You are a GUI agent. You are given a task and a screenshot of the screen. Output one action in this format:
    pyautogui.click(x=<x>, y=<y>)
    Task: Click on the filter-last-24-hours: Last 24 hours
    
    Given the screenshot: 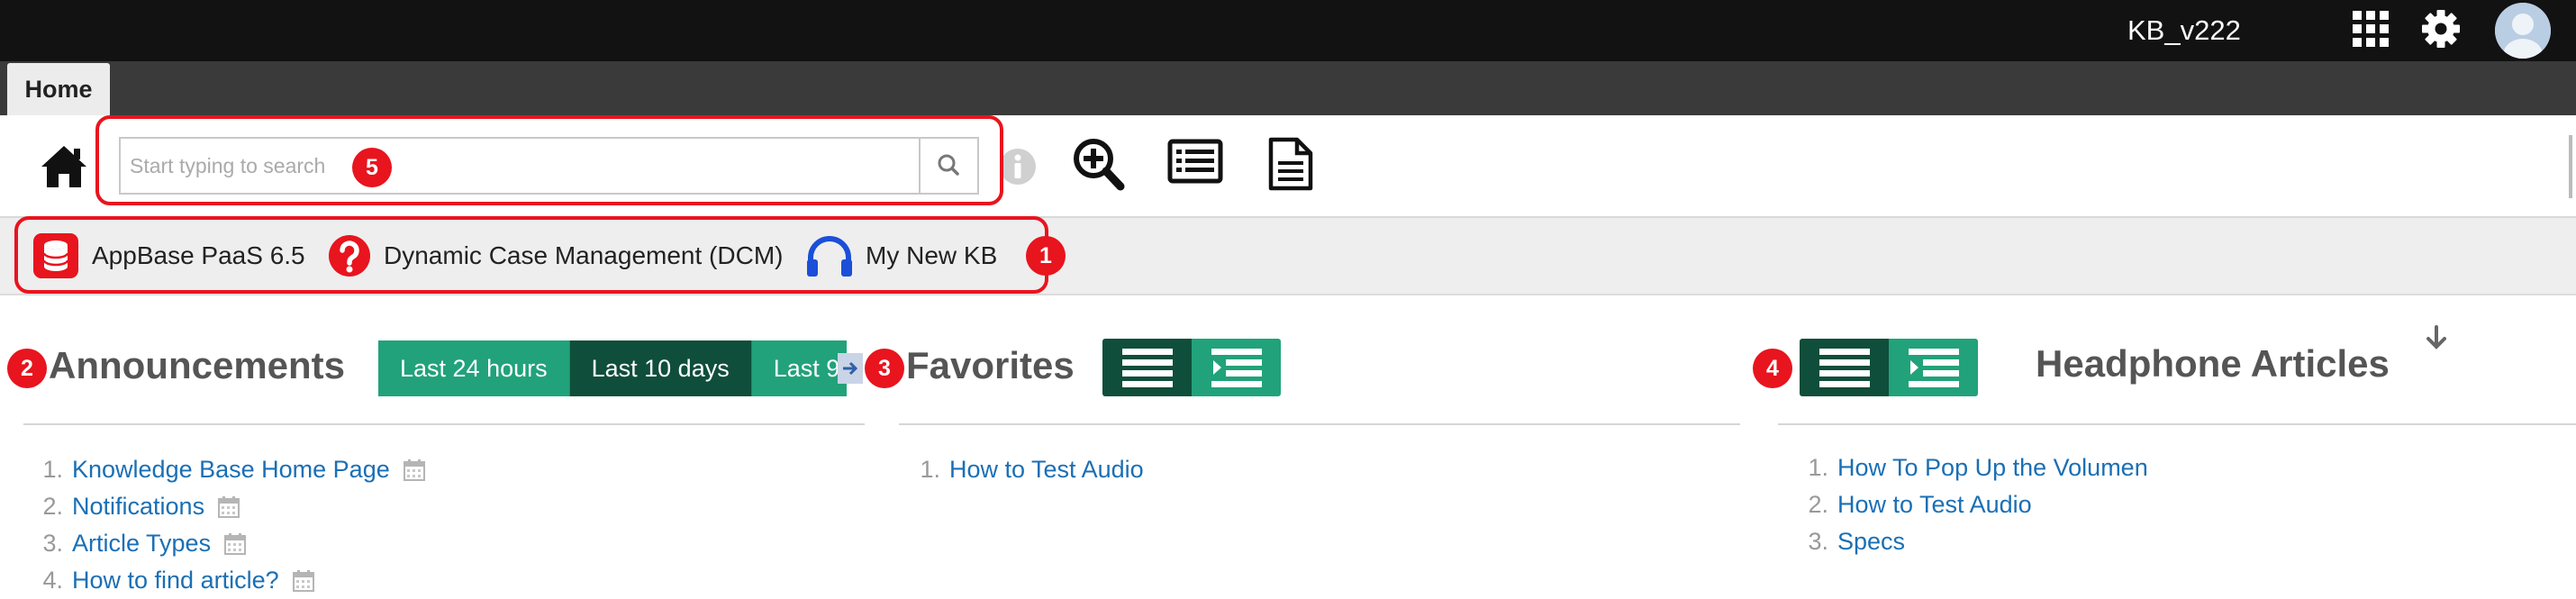 What is the action you would take?
    pyautogui.click(x=474, y=368)
    